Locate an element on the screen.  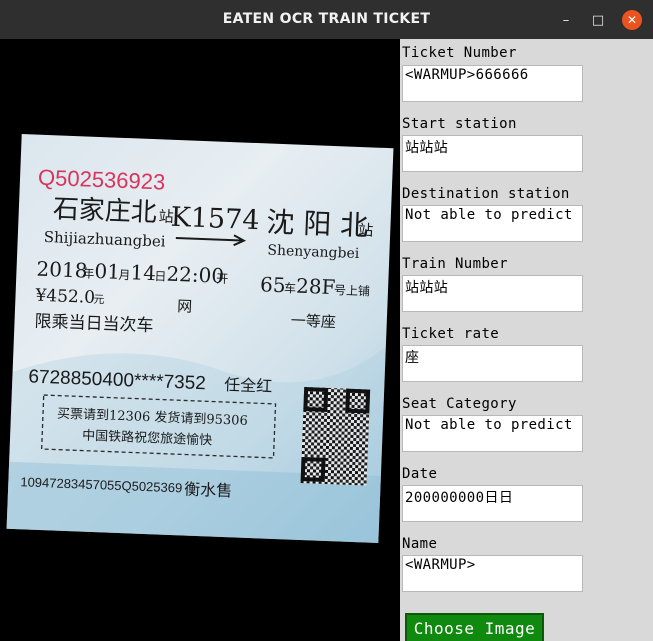
date-month-unit: 月 is located at coordinates (124, 275).